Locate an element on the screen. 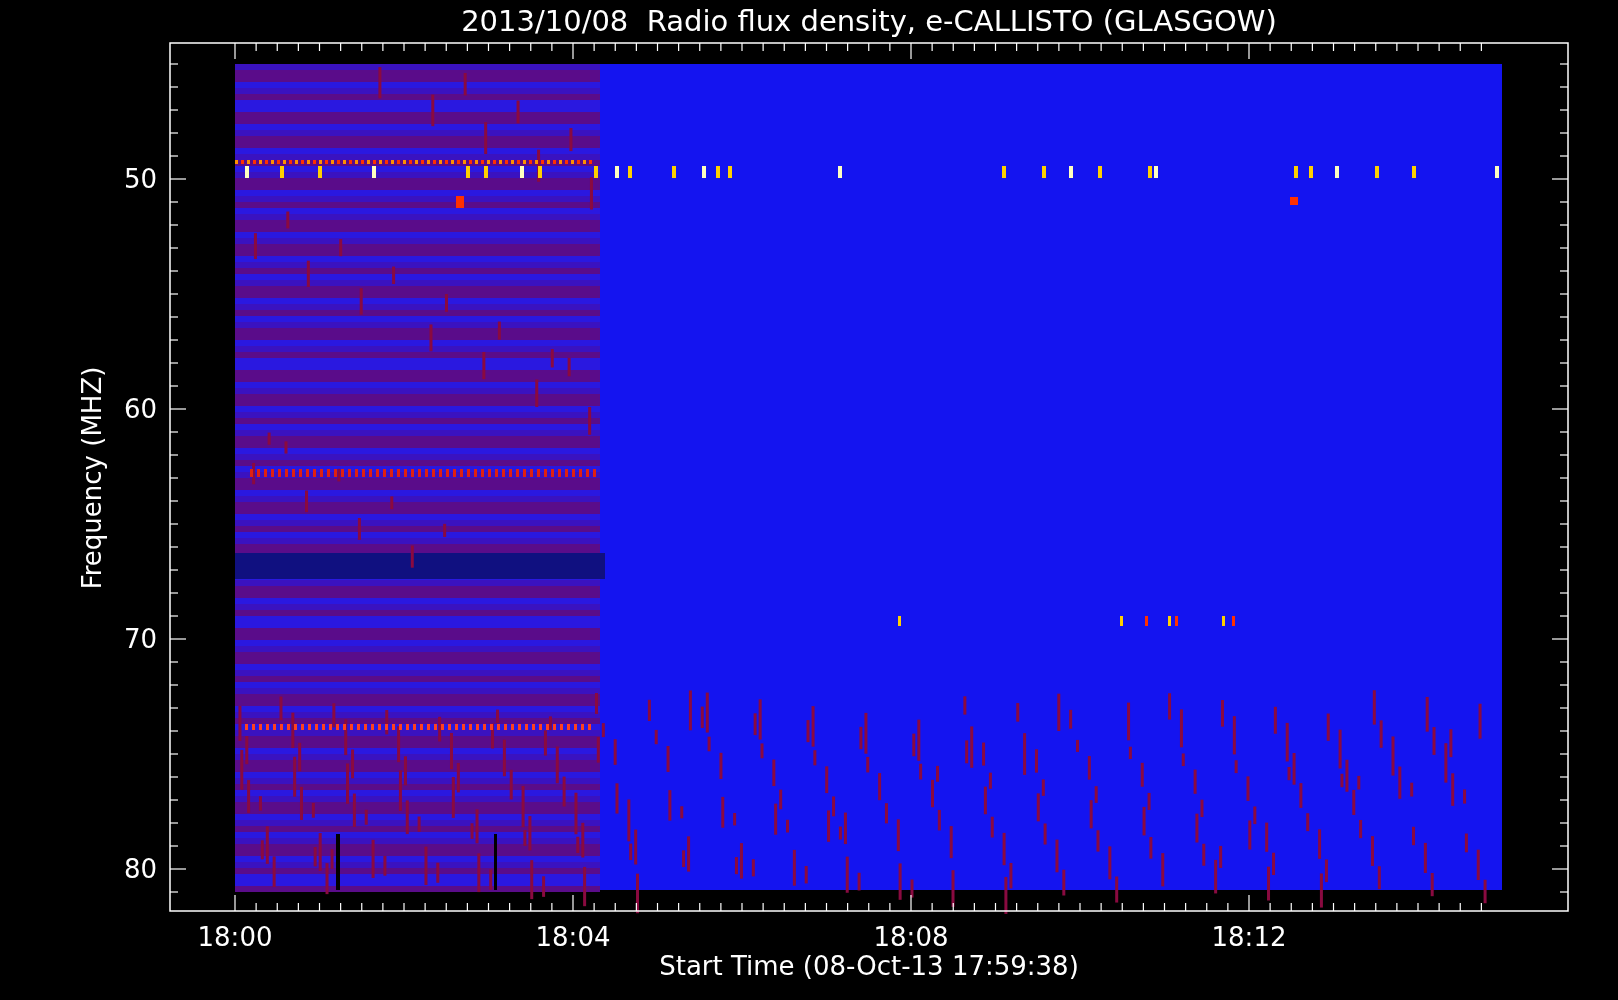  axis-label: Start Time (08-Oct-13 17:59:38) is located at coordinates (869, 966).